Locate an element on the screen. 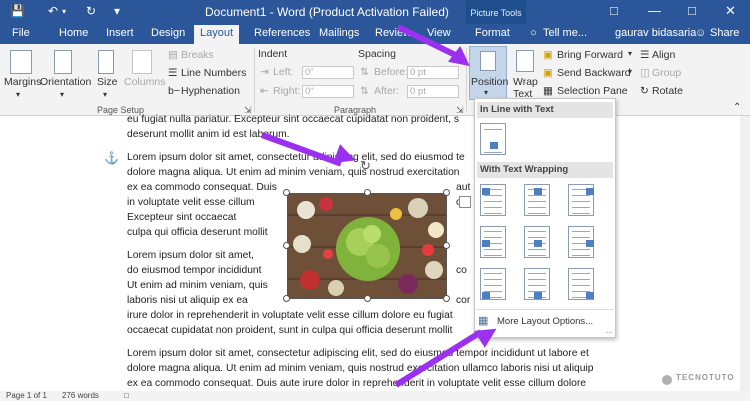 The height and width of the screenshot is (401, 750). align-button: Align is located at coordinates (663, 55).